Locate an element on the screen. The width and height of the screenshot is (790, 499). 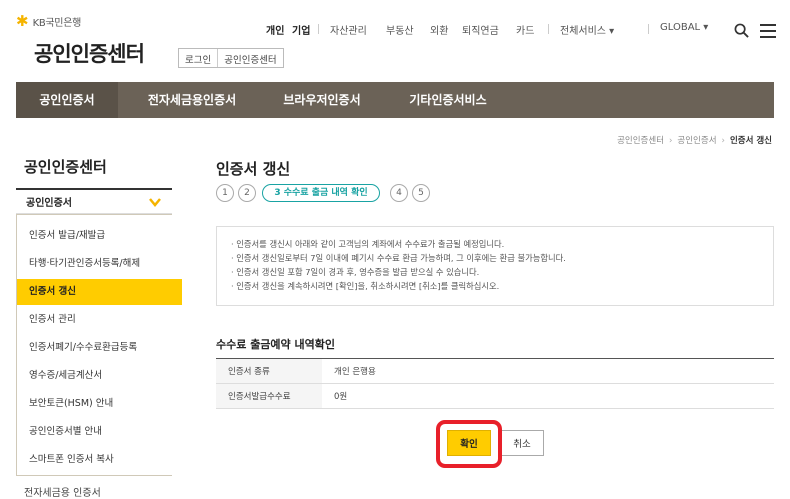
nav-business: 기업 is located at coordinates (301, 29).